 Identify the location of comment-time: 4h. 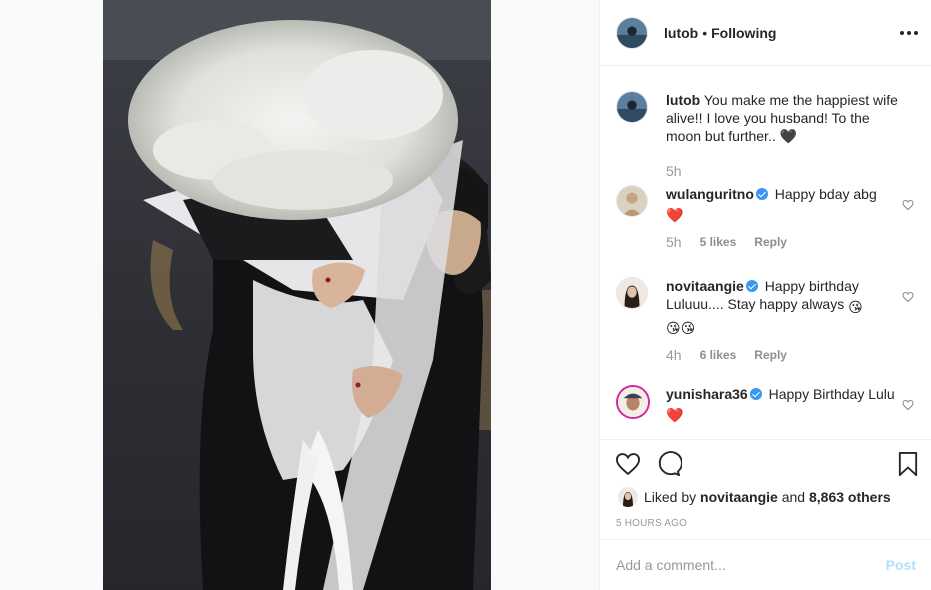
(674, 355).